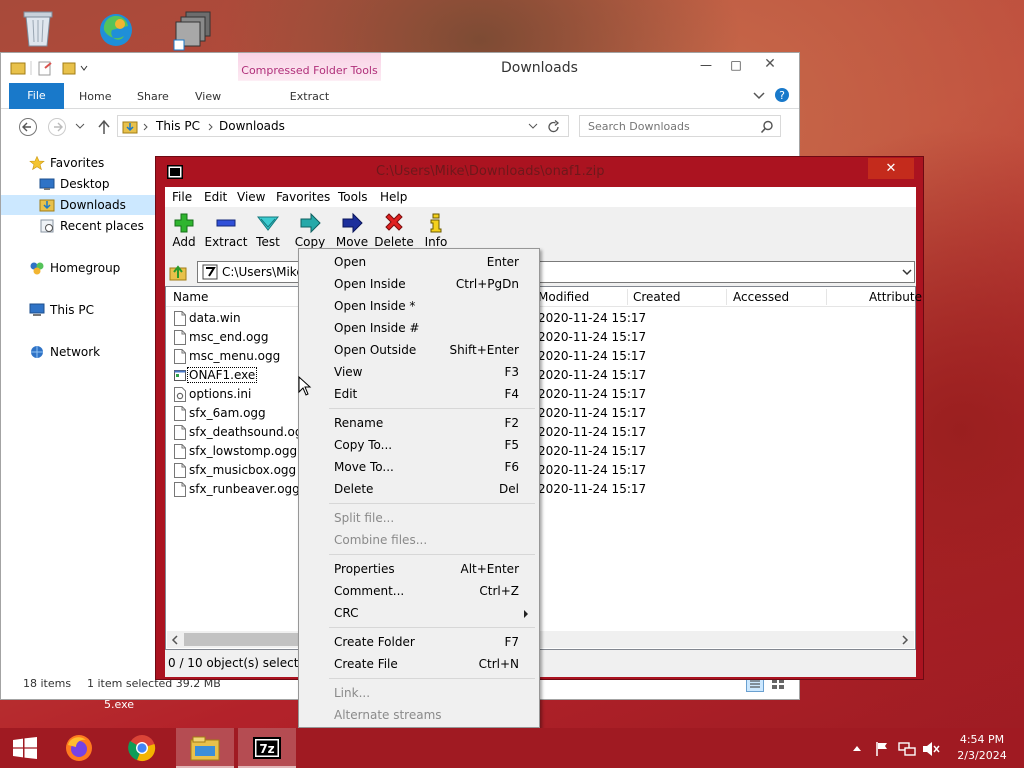 The height and width of the screenshot is (768, 1024). Describe the element at coordinates (184, 233) in the screenshot. I see `add-button: Add` at that location.